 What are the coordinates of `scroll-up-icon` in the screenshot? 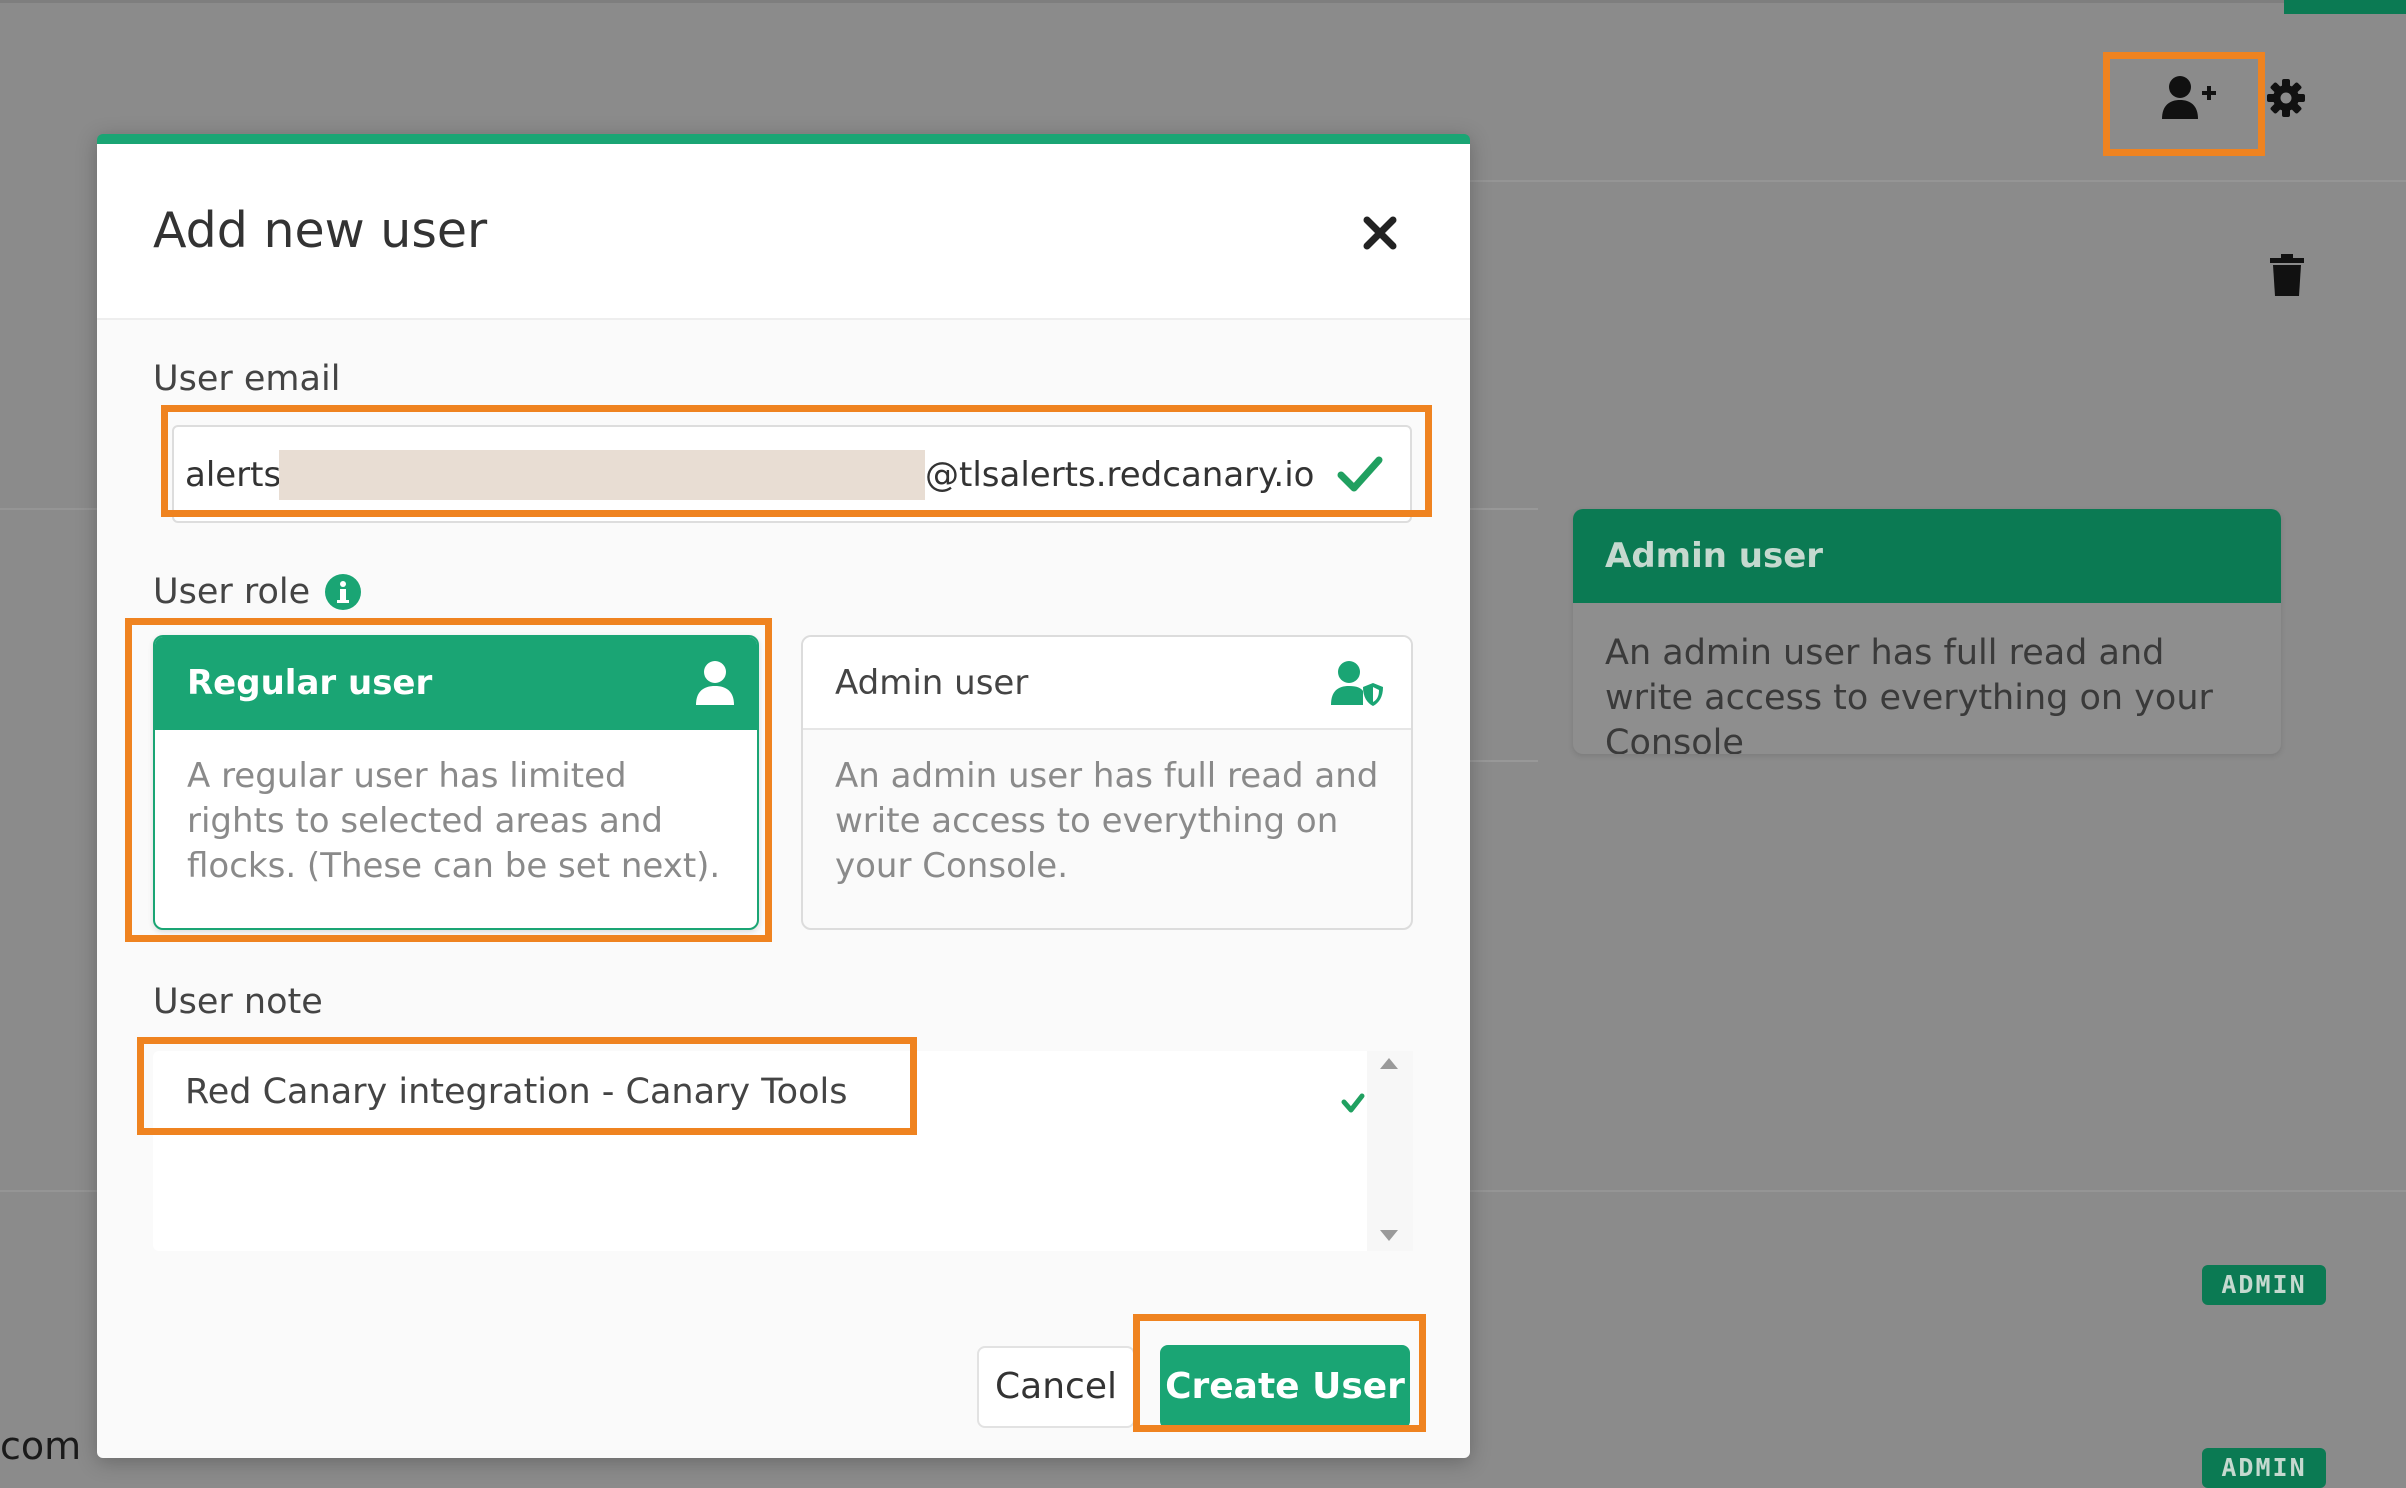 It's located at (1389, 1063).